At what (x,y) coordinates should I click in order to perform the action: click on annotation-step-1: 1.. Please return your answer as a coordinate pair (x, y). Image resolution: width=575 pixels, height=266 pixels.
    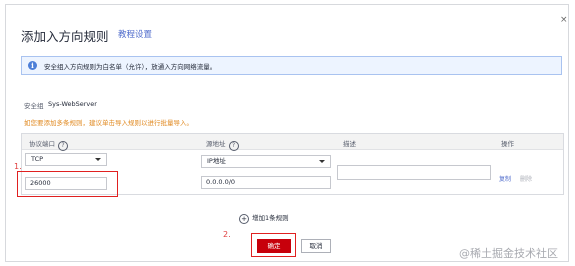
    Looking at the image, I should click on (18, 166).